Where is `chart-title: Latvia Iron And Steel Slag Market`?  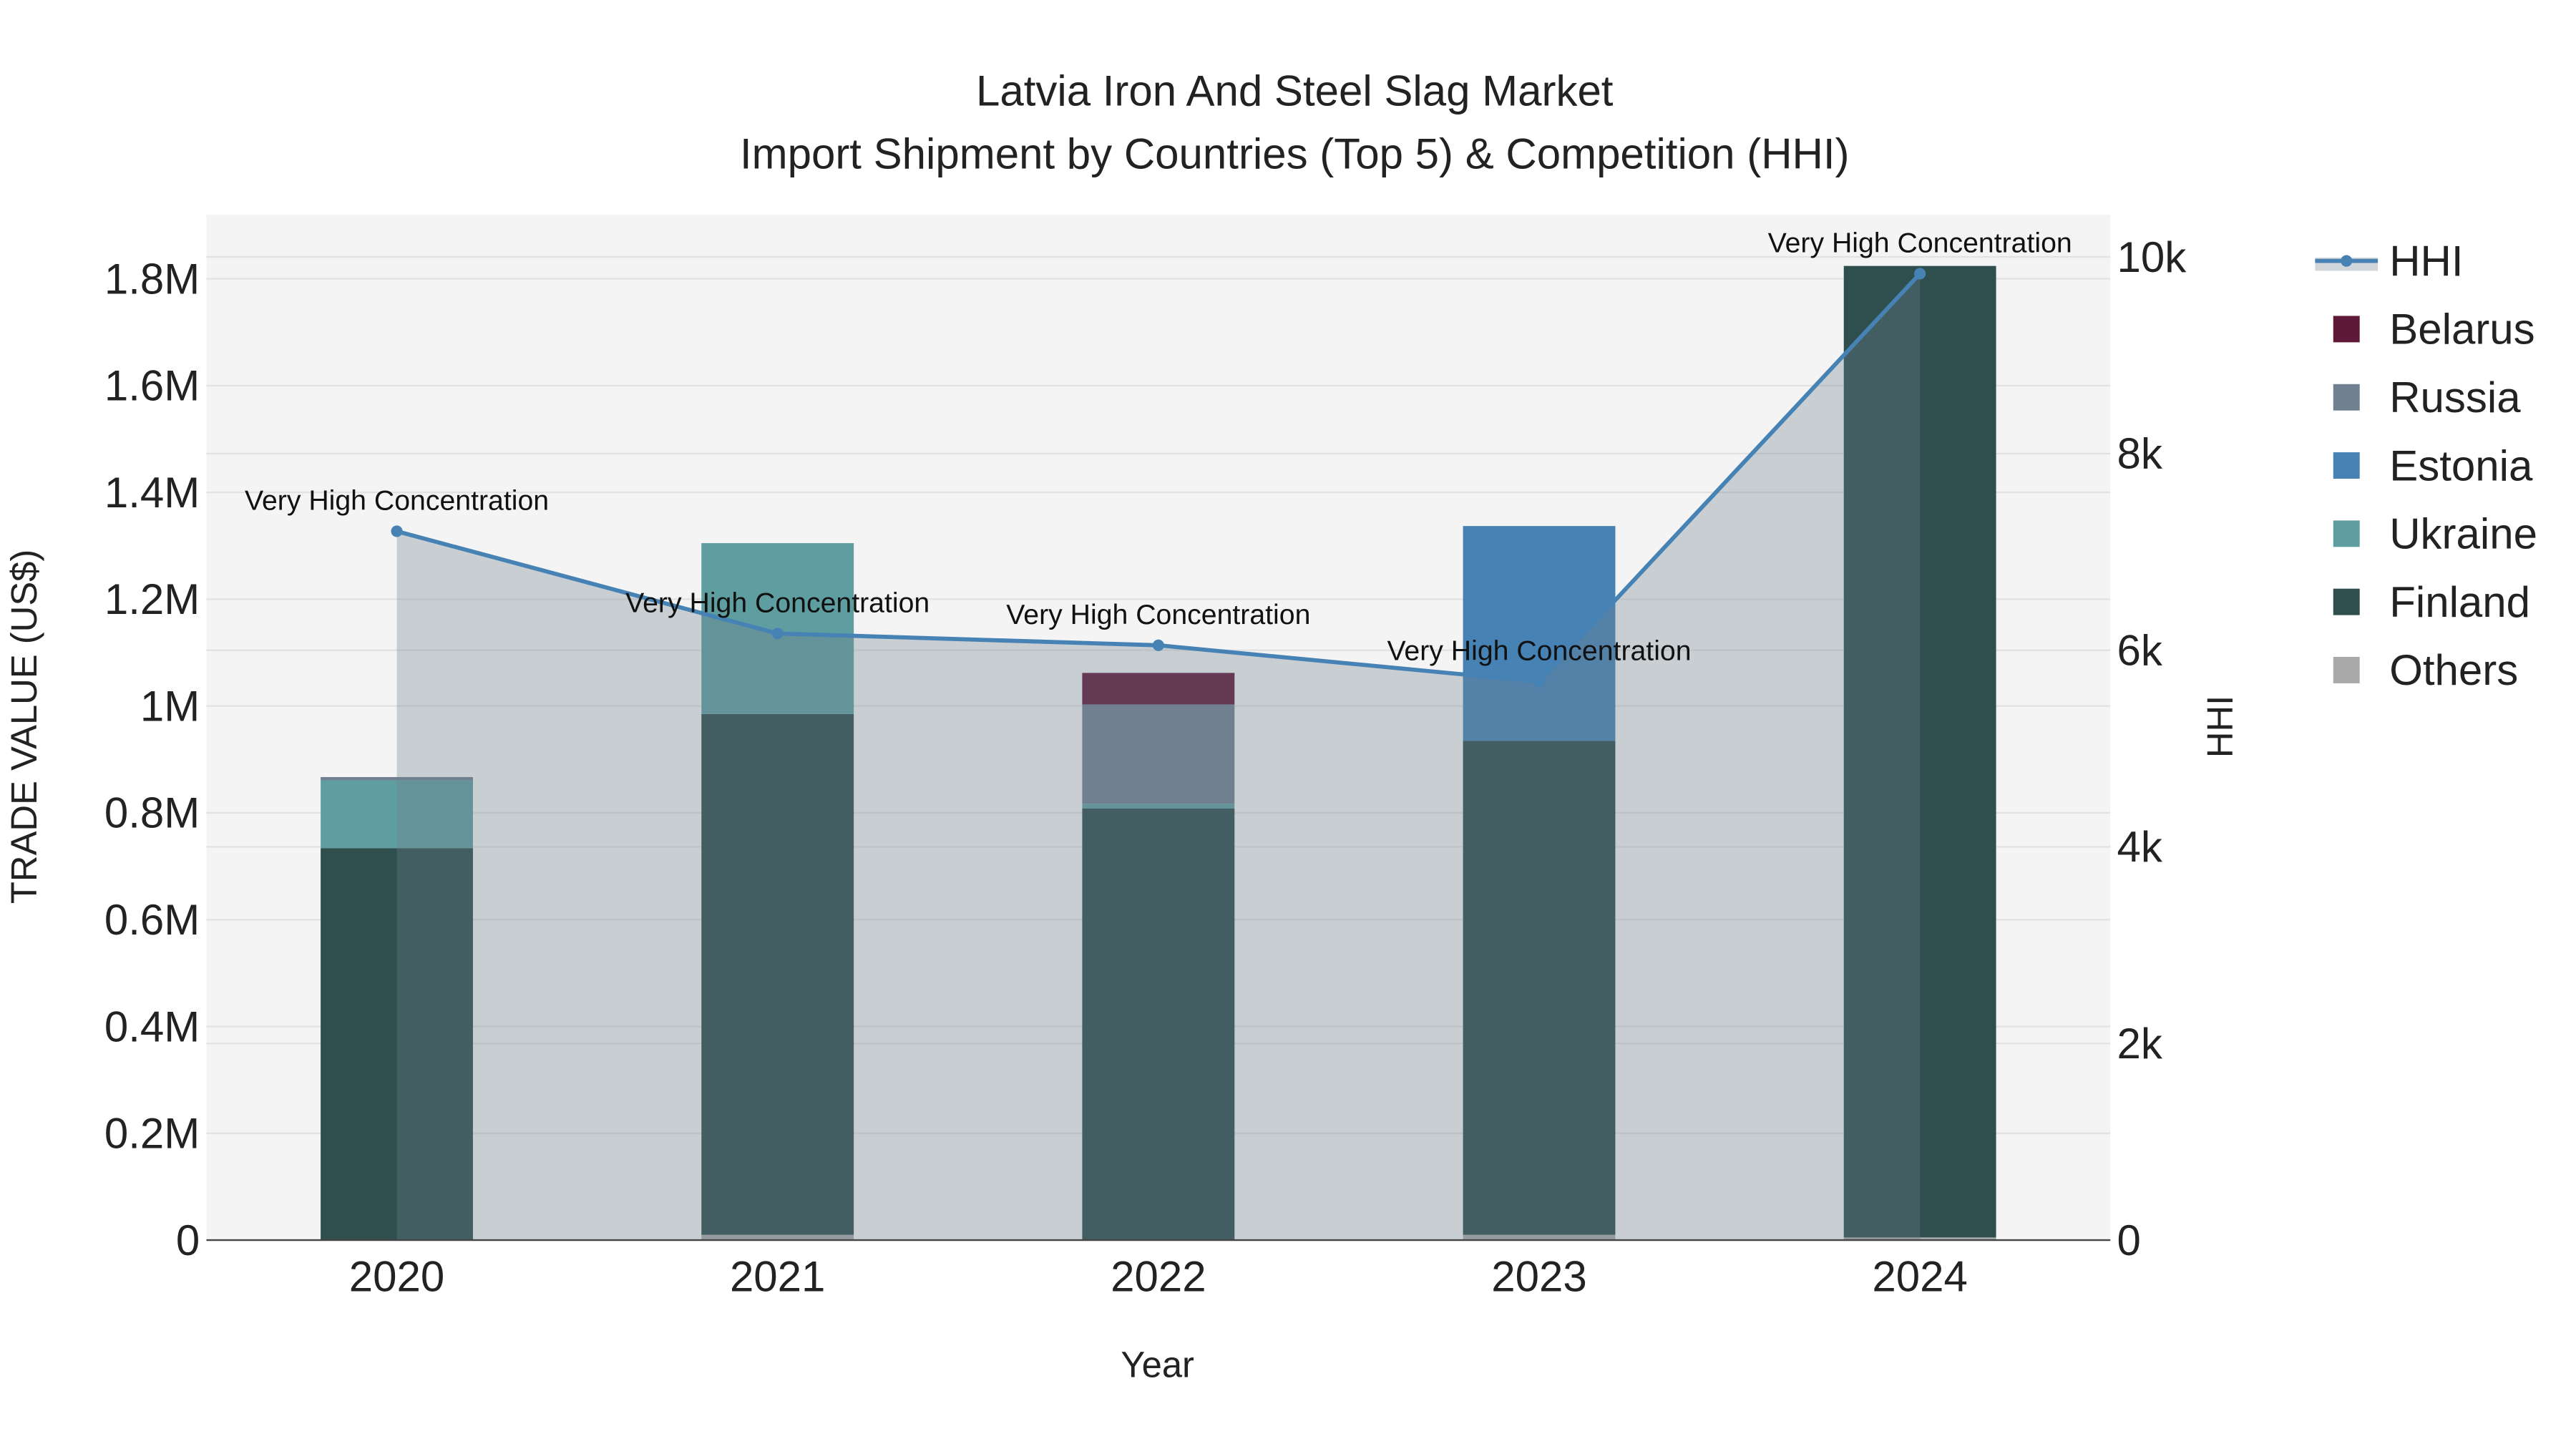
chart-title: Latvia Iron And Steel Slag Market is located at coordinates (1295, 91).